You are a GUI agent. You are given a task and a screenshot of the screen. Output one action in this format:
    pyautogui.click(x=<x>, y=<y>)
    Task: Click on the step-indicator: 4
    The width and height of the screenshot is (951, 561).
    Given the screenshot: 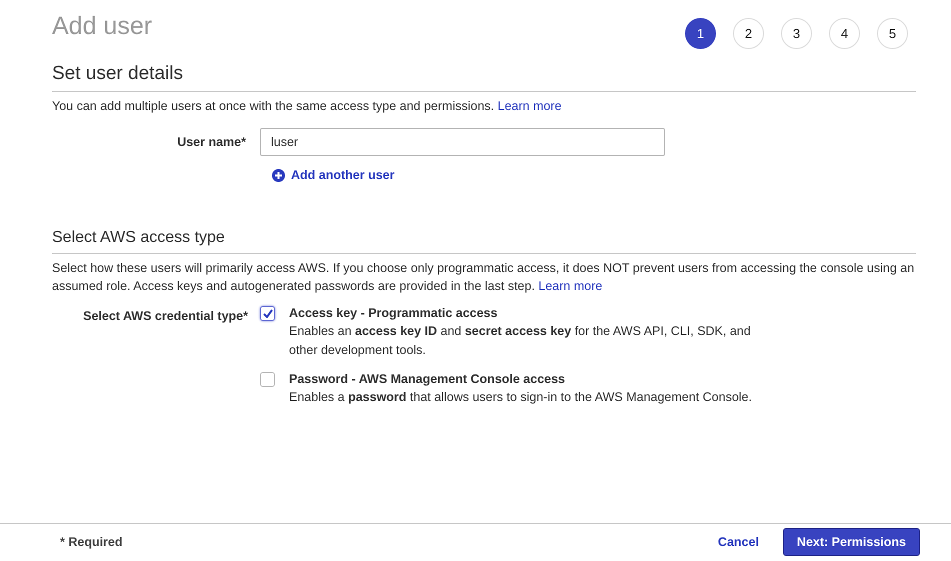 What is the action you would take?
    pyautogui.click(x=844, y=33)
    